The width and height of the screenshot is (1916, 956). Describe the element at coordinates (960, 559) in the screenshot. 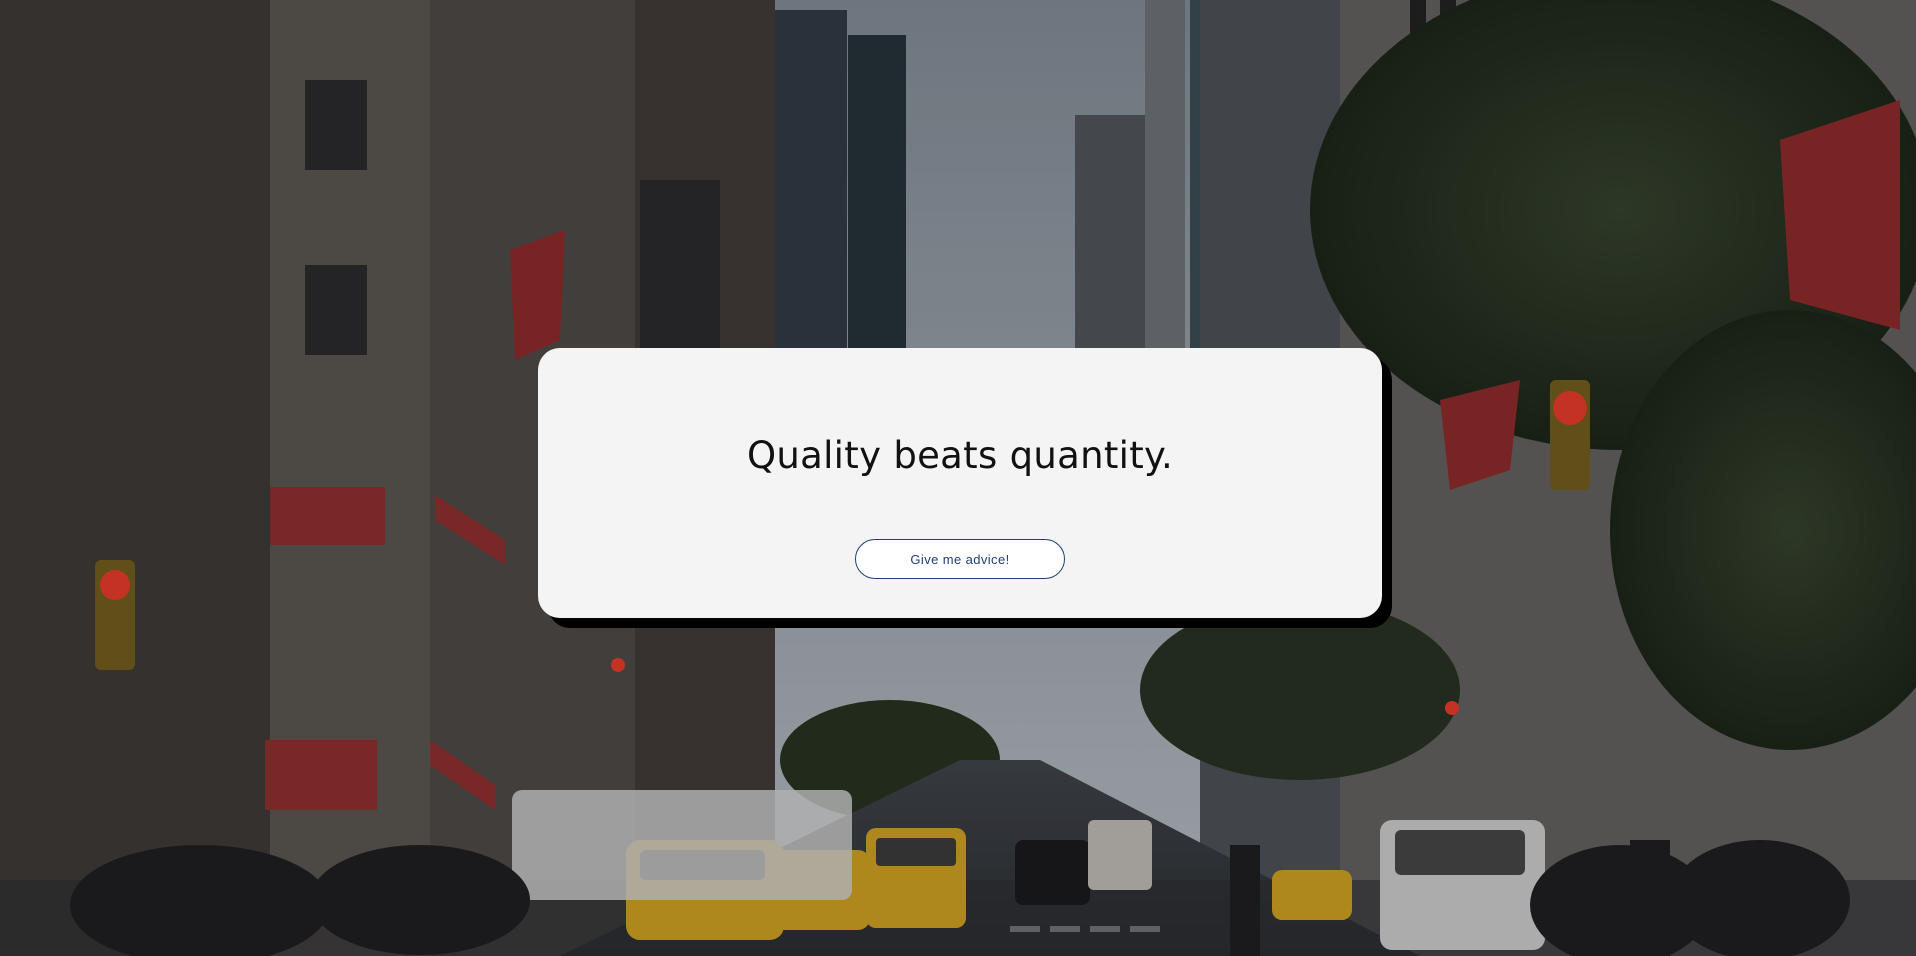

I see `give-advice-button: Give me advice!` at that location.